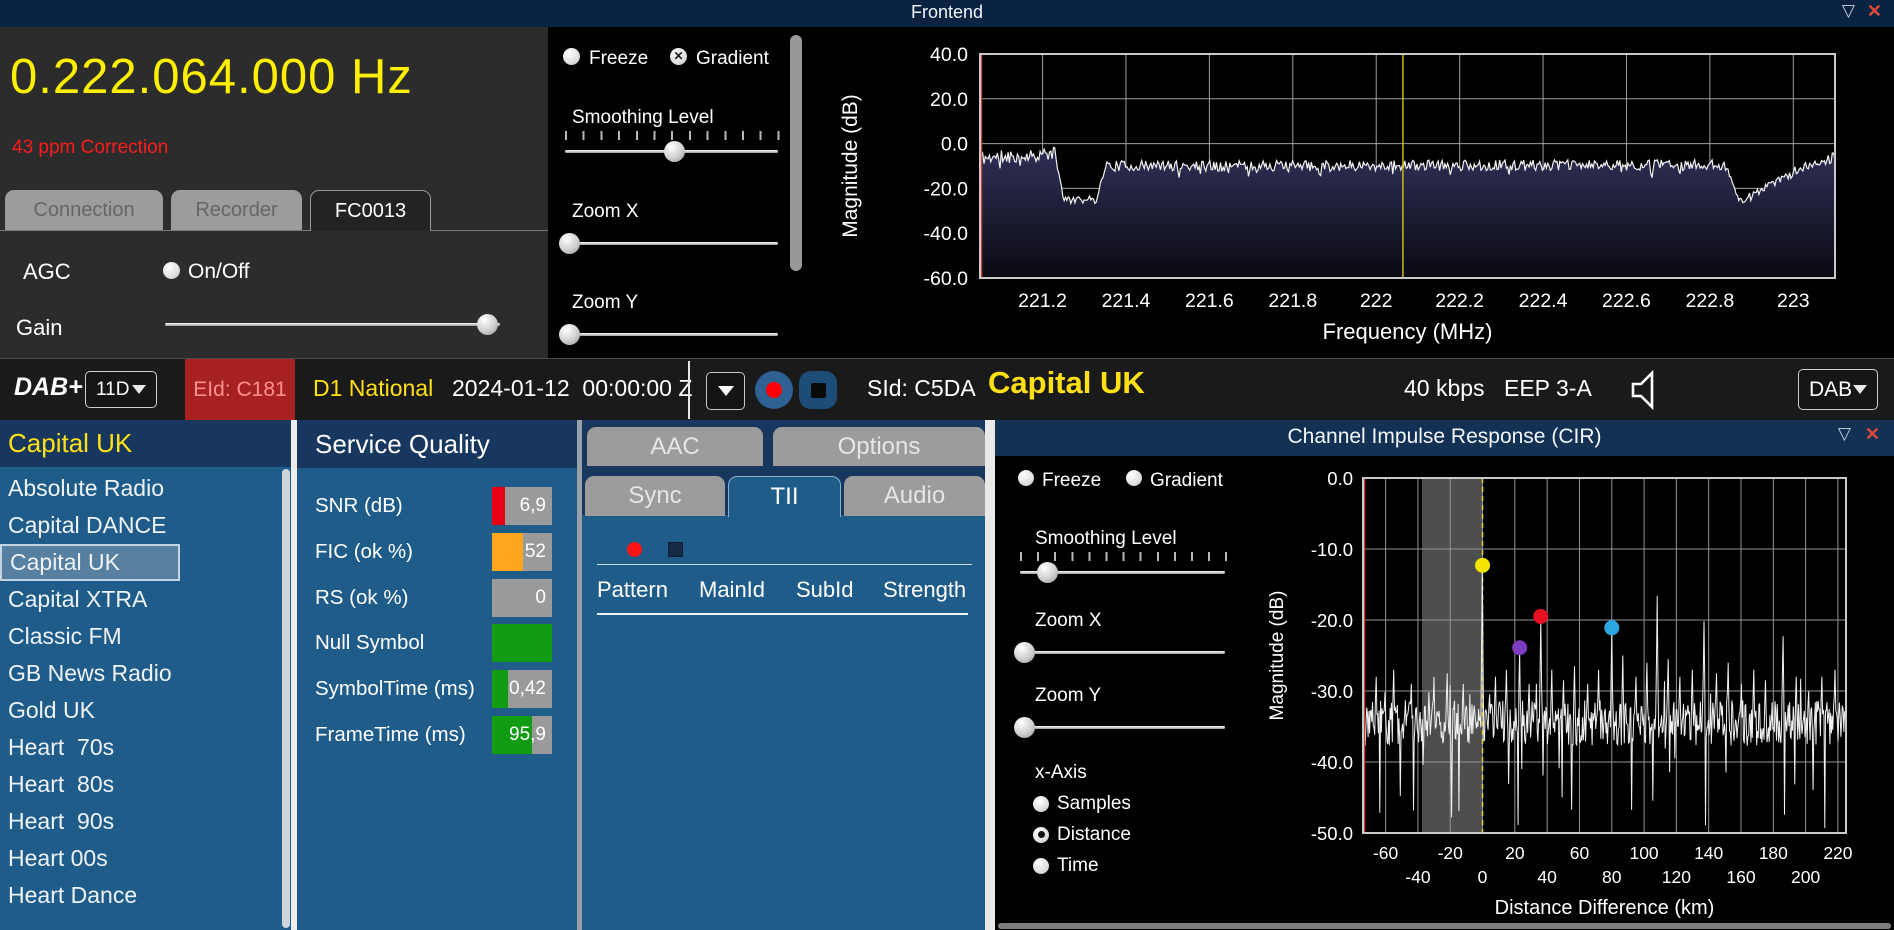 Image resolution: width=1894 pixels, height=930 pixels. What do you see at coordinates (1805, 877) in the screenshot?
I see `svg-text: 200` at bounding box center [1805, 877].